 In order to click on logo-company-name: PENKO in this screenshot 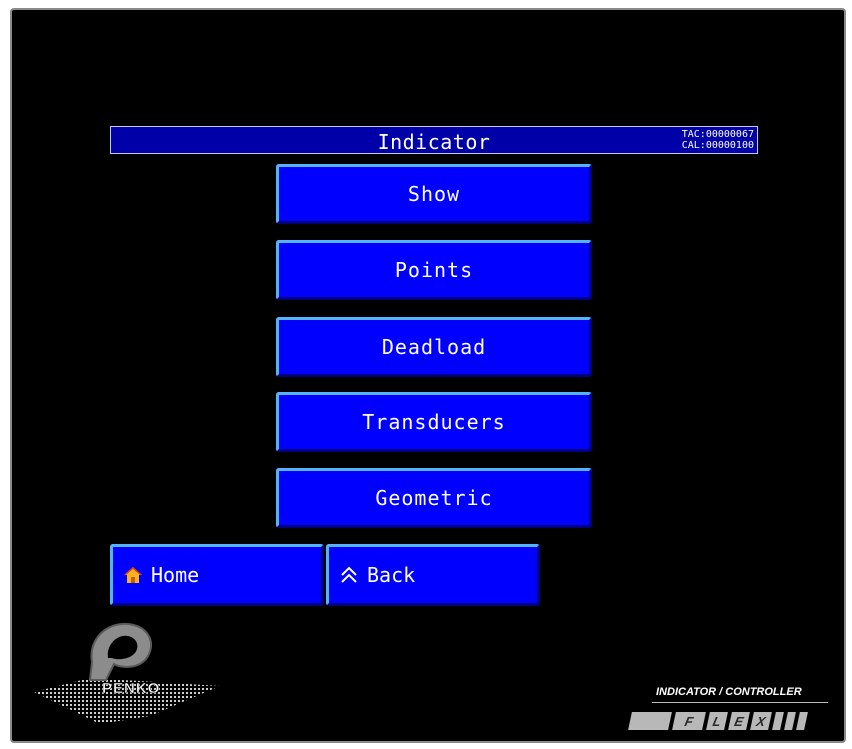, I will do `click(131, 689)`.